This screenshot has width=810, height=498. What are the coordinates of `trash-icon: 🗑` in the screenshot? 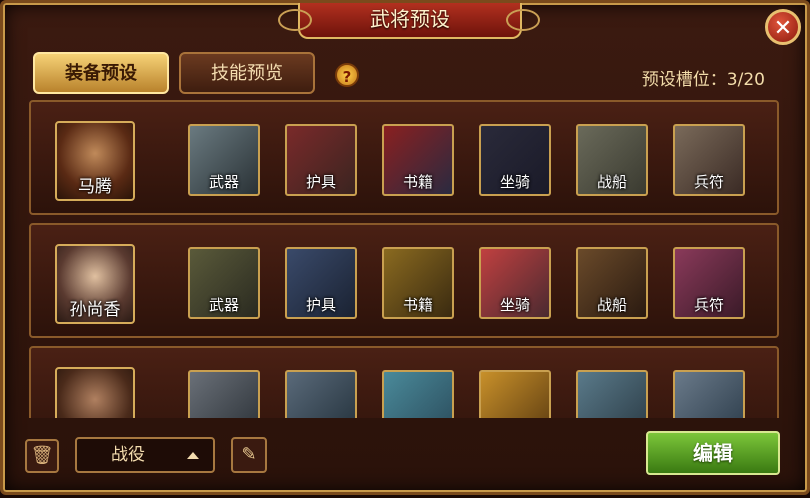 It's located at (42, 455).